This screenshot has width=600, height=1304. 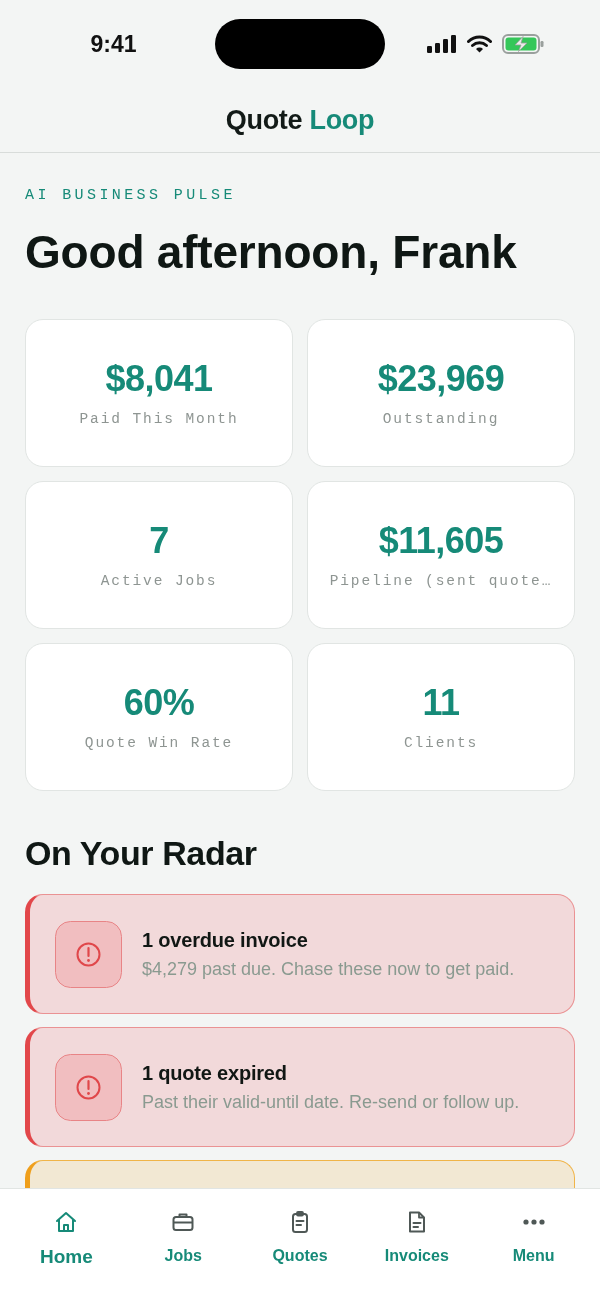 I want to click on alert-card: 1 overdue invoice $4,279 past due. Chase these now to get paid., so click(x=300, y=954).